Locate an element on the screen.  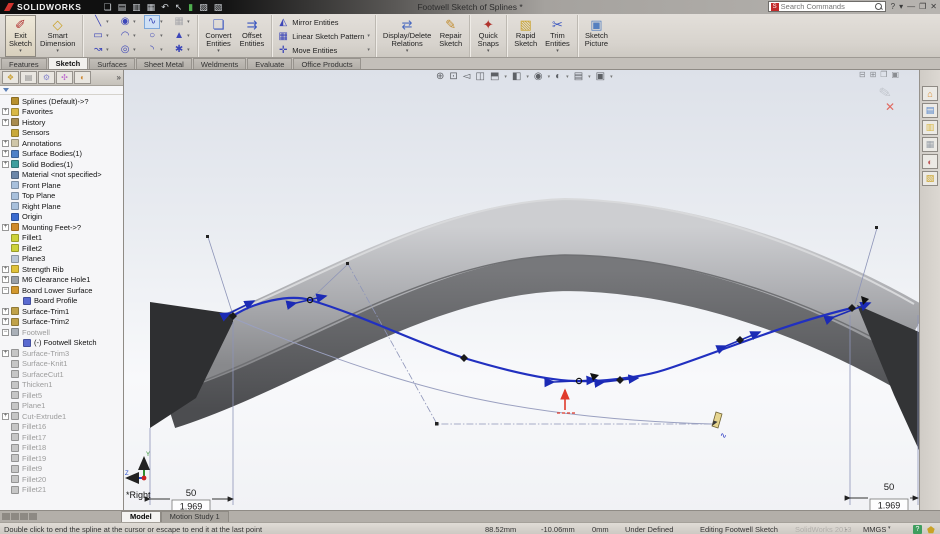
line-tool-dropdown-icon: ▾ is located at coordinates (107, 22).